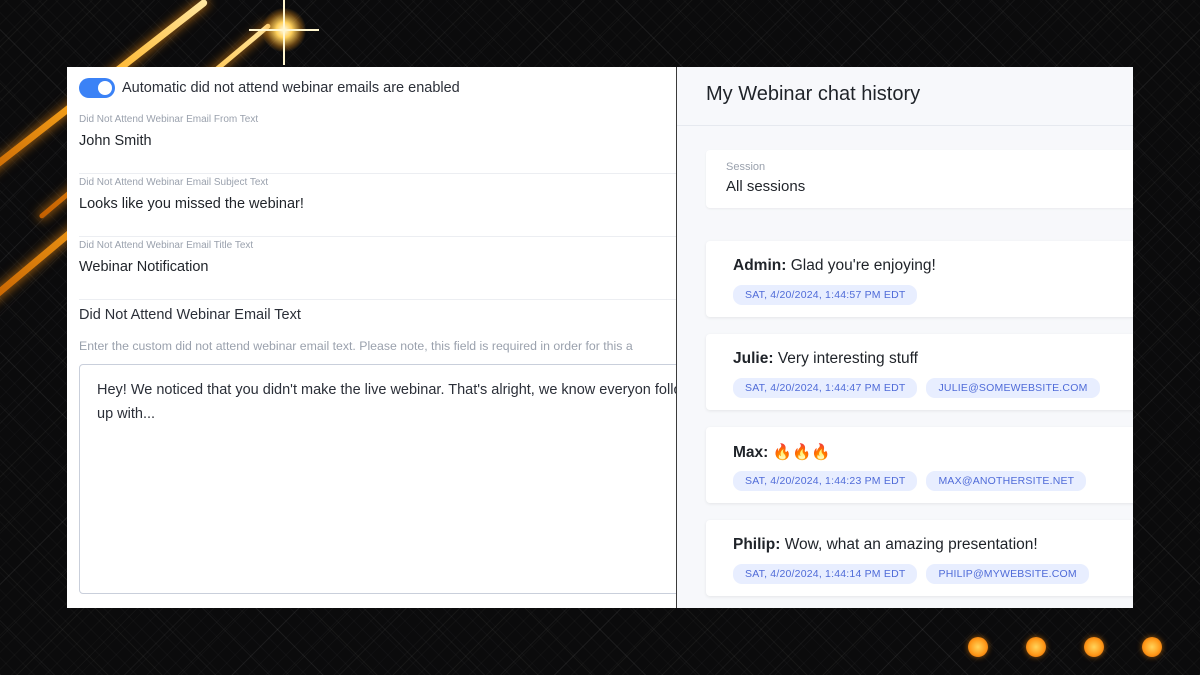 This screenshot has height=675, width=1200. I want to click on message-text: Glad you're enjoying!, so click(863, 265).